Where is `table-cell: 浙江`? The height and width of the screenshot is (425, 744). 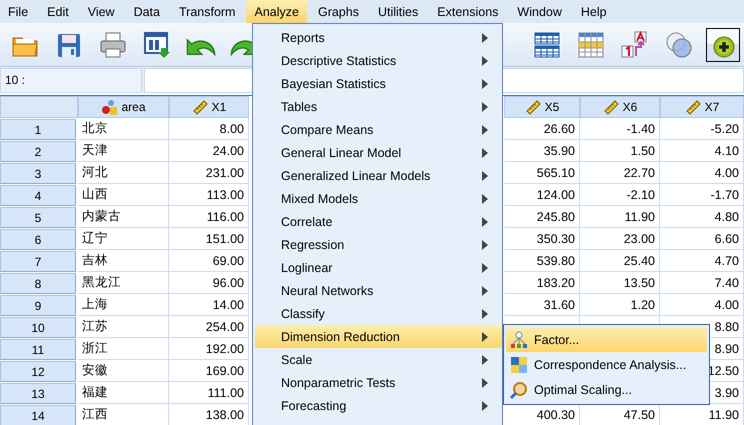
table-cell: 浙江 is located at coordinates (123, 349).